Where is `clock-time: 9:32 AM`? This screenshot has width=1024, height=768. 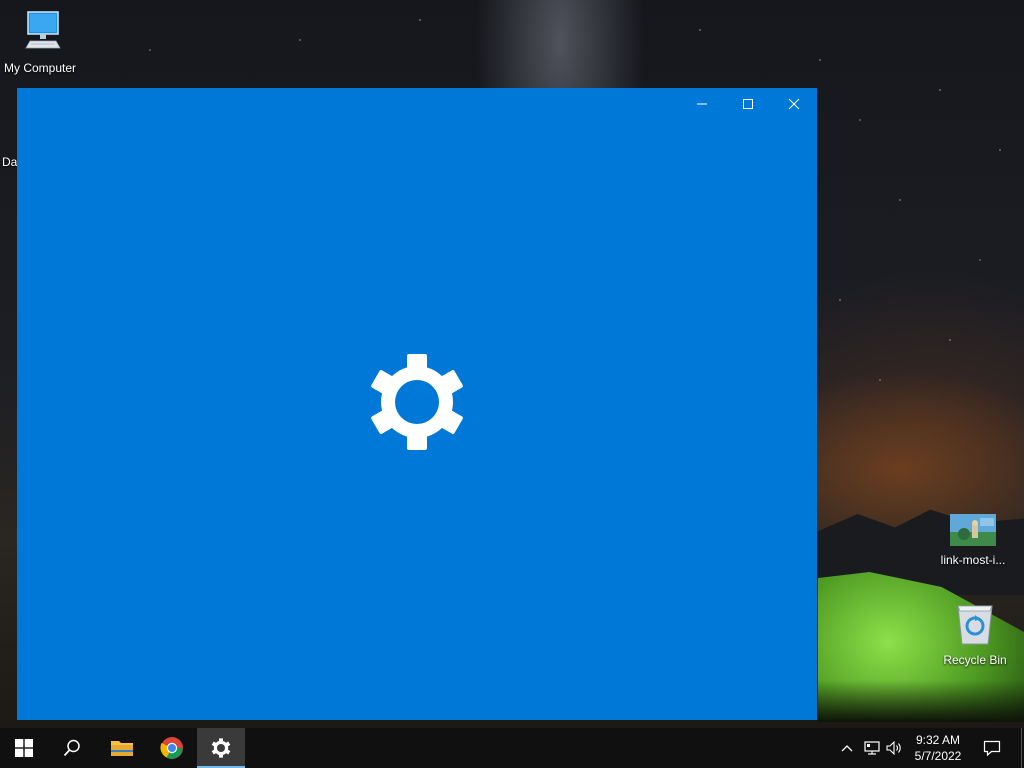 clock-time: 9:32 AM is located at coordinates (938, 740).